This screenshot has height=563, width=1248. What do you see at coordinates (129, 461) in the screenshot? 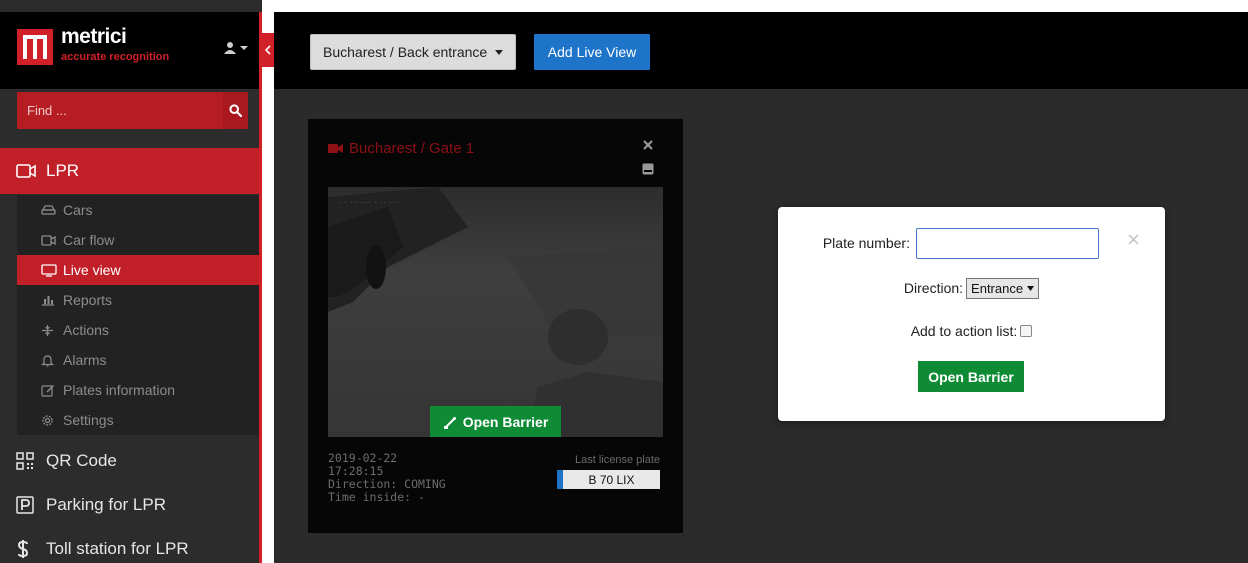
I see `nav-item-qr-code: QR Code` at bounding box center [129, 461].